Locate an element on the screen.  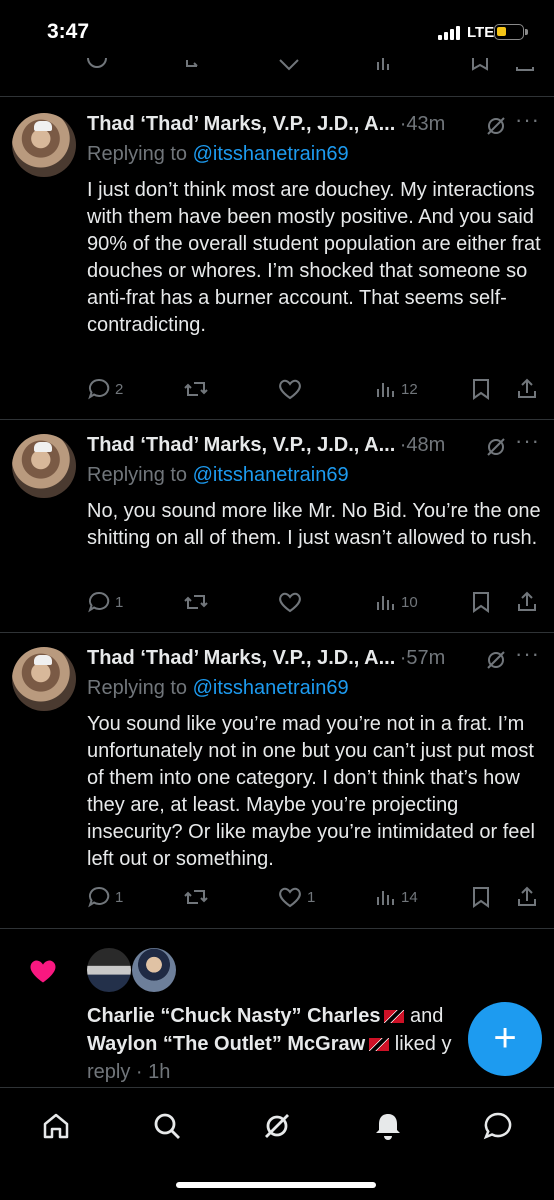
reply-count: 2 is located at coordinates (119, 389).